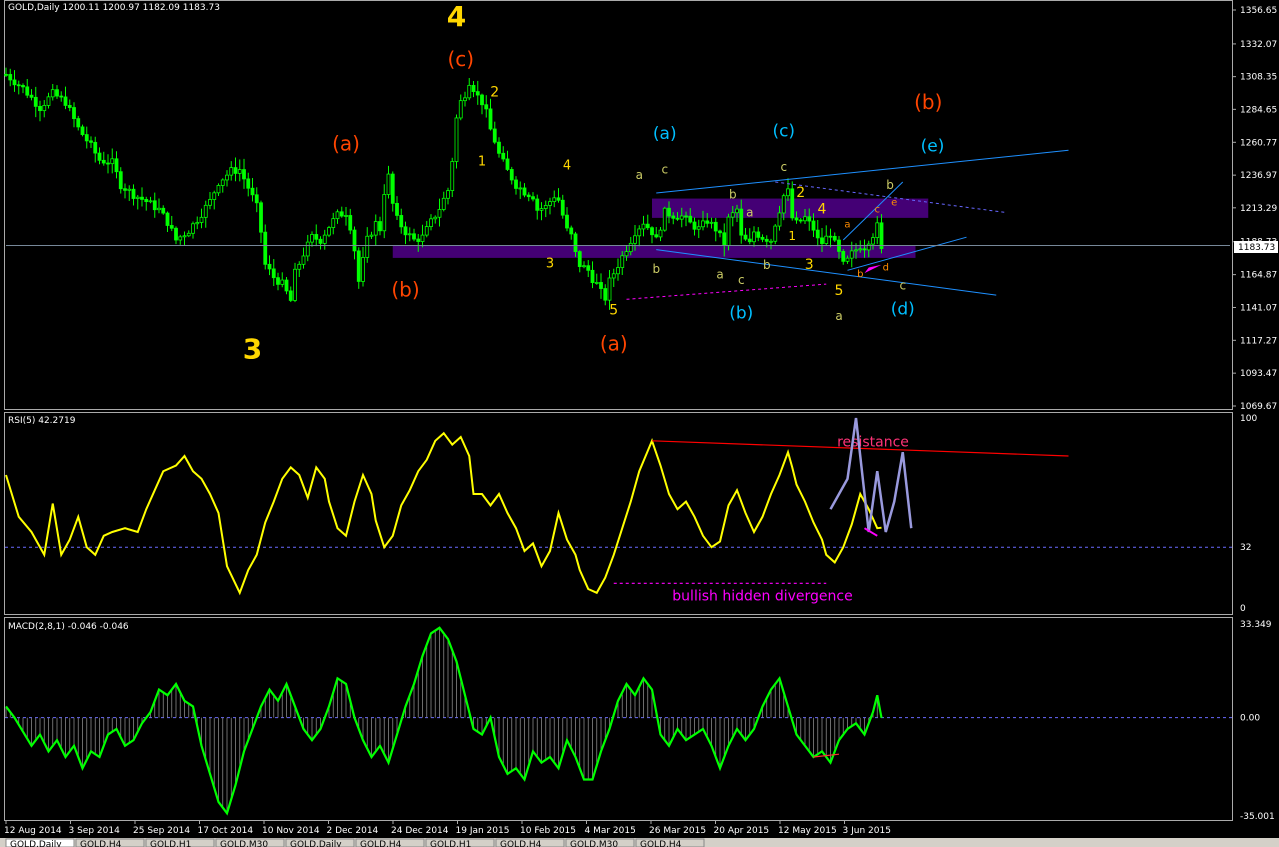 This screenshot has height=847, width=1279. What do you see at coordinates (567, 166) in the screenshot?
I see `wave-label: 4` at bounding box center [567, 166].